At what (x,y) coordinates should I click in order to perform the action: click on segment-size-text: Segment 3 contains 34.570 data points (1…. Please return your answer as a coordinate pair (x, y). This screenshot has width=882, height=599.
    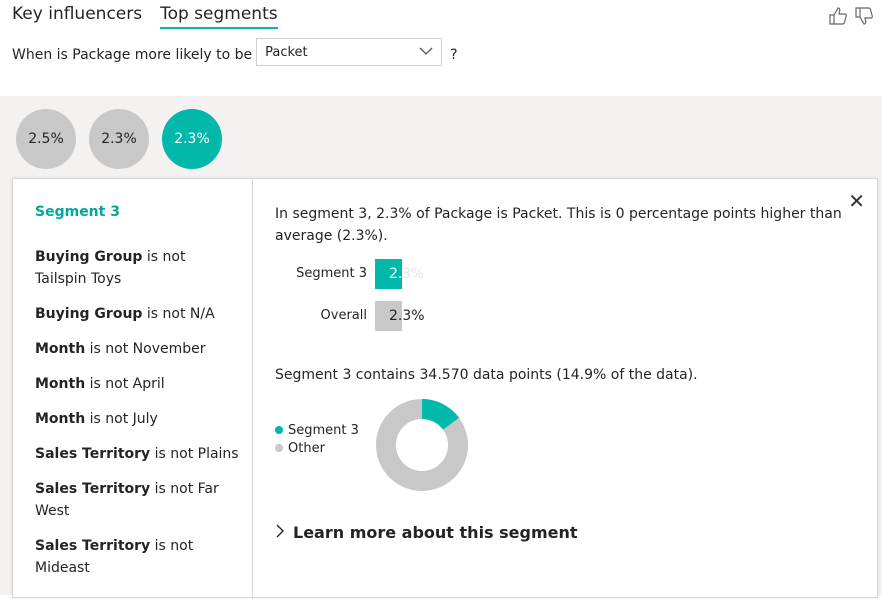
    Looking at the image, I should click on (486, 375).